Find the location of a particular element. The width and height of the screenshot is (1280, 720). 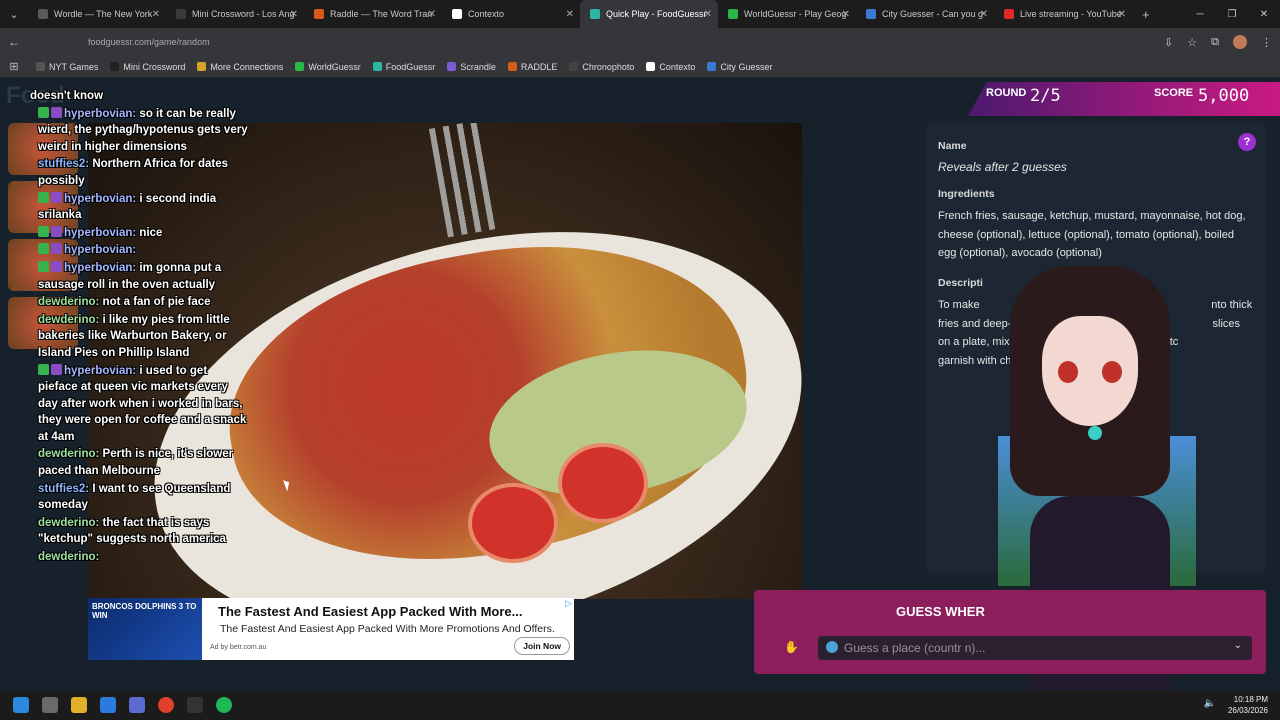

file-explorer-icon is located at coordinates (79, 705).